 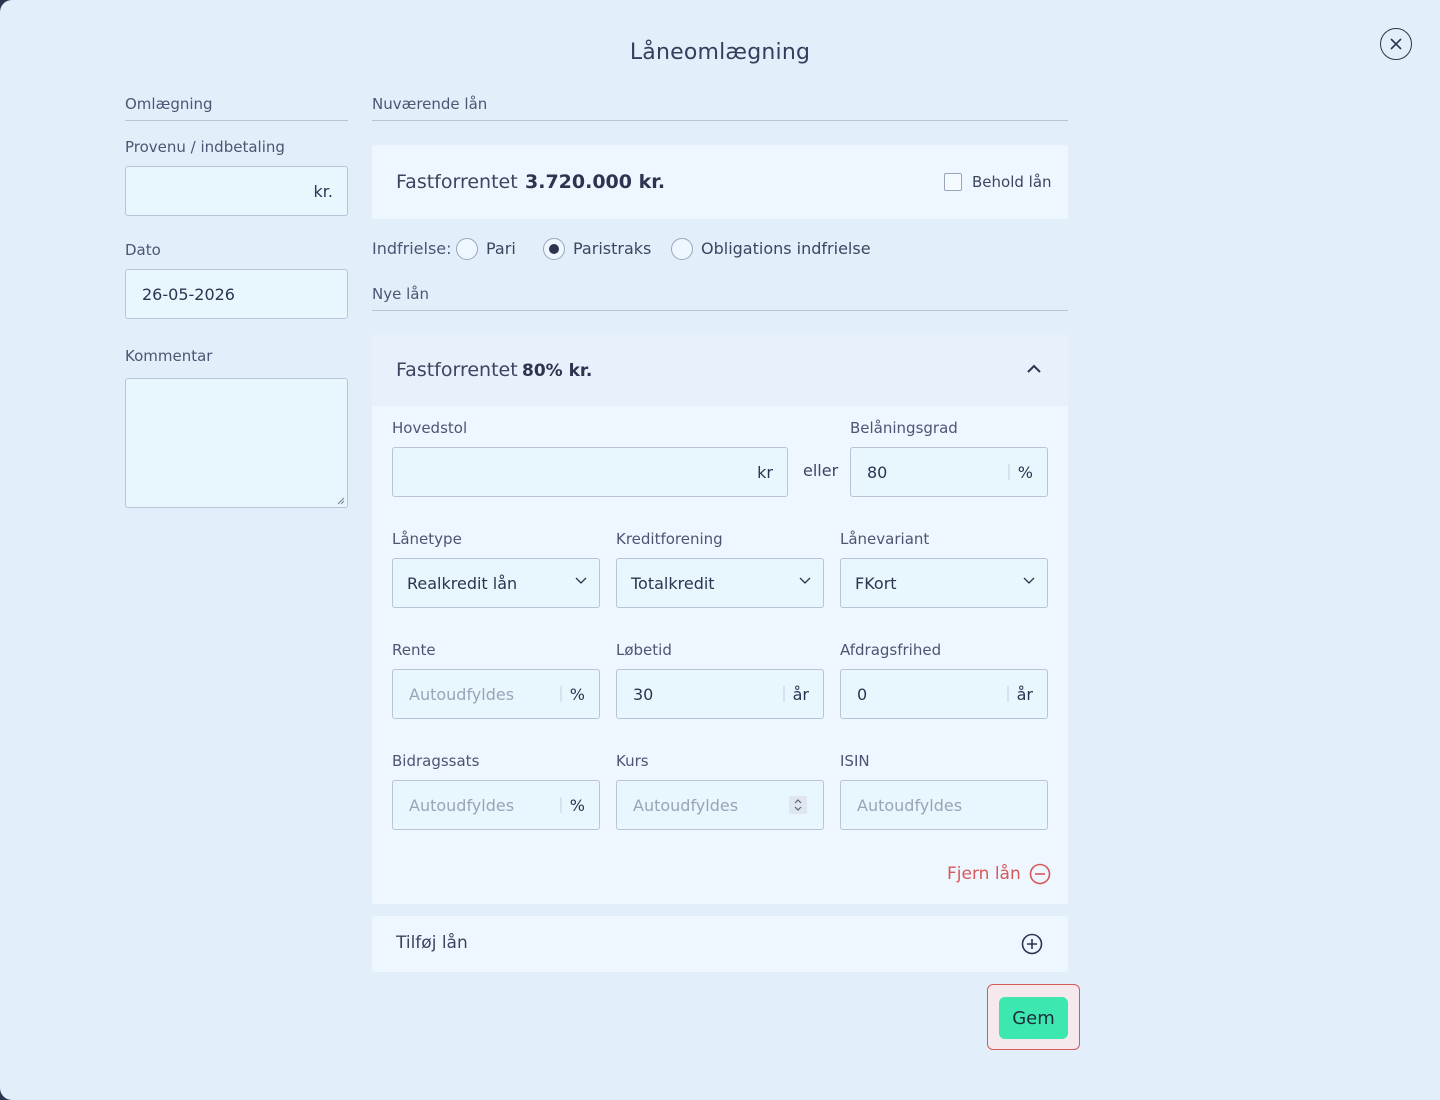 I want to click on bidragssats-placeholder: Autoudfyldes, so click(x=462, y=805).